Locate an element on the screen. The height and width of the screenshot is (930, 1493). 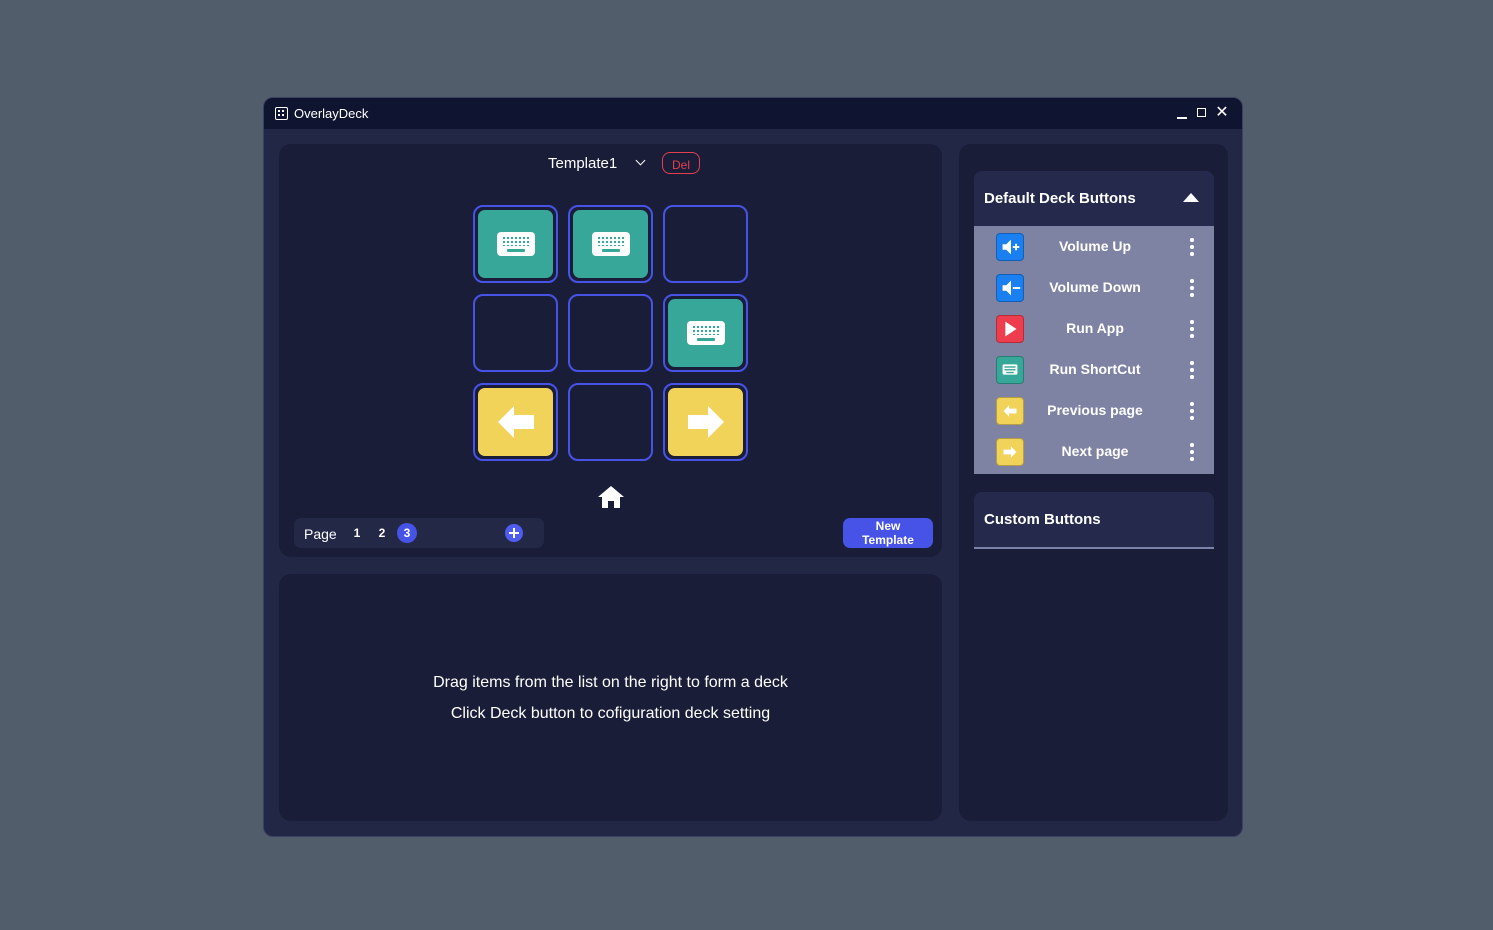
minimize-button is located at coordinates (1182, 113).